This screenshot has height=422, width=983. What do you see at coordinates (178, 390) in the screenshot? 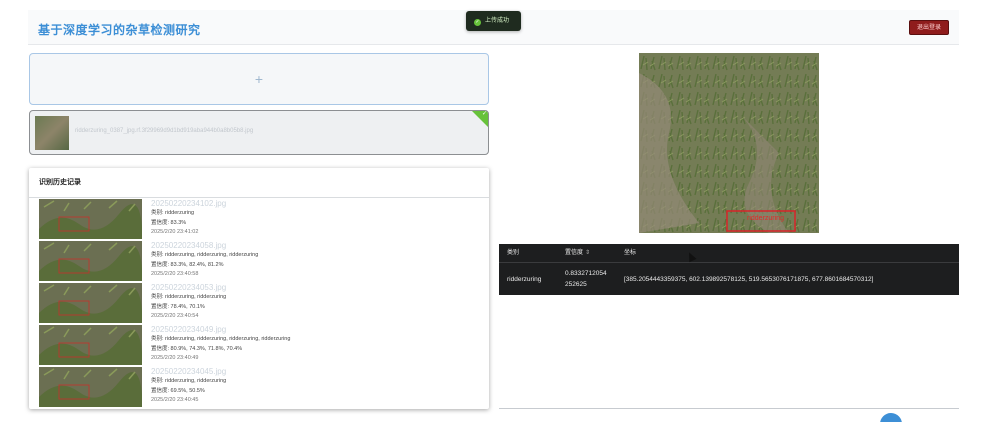
I see `history-confidence: 置信度: 69.5%, 50.5%` at bounding box center [178, 390].